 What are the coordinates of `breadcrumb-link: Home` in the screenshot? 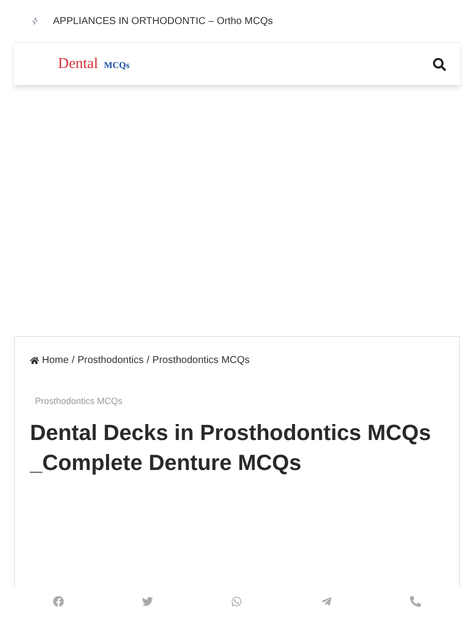 It's located at (55, 360).